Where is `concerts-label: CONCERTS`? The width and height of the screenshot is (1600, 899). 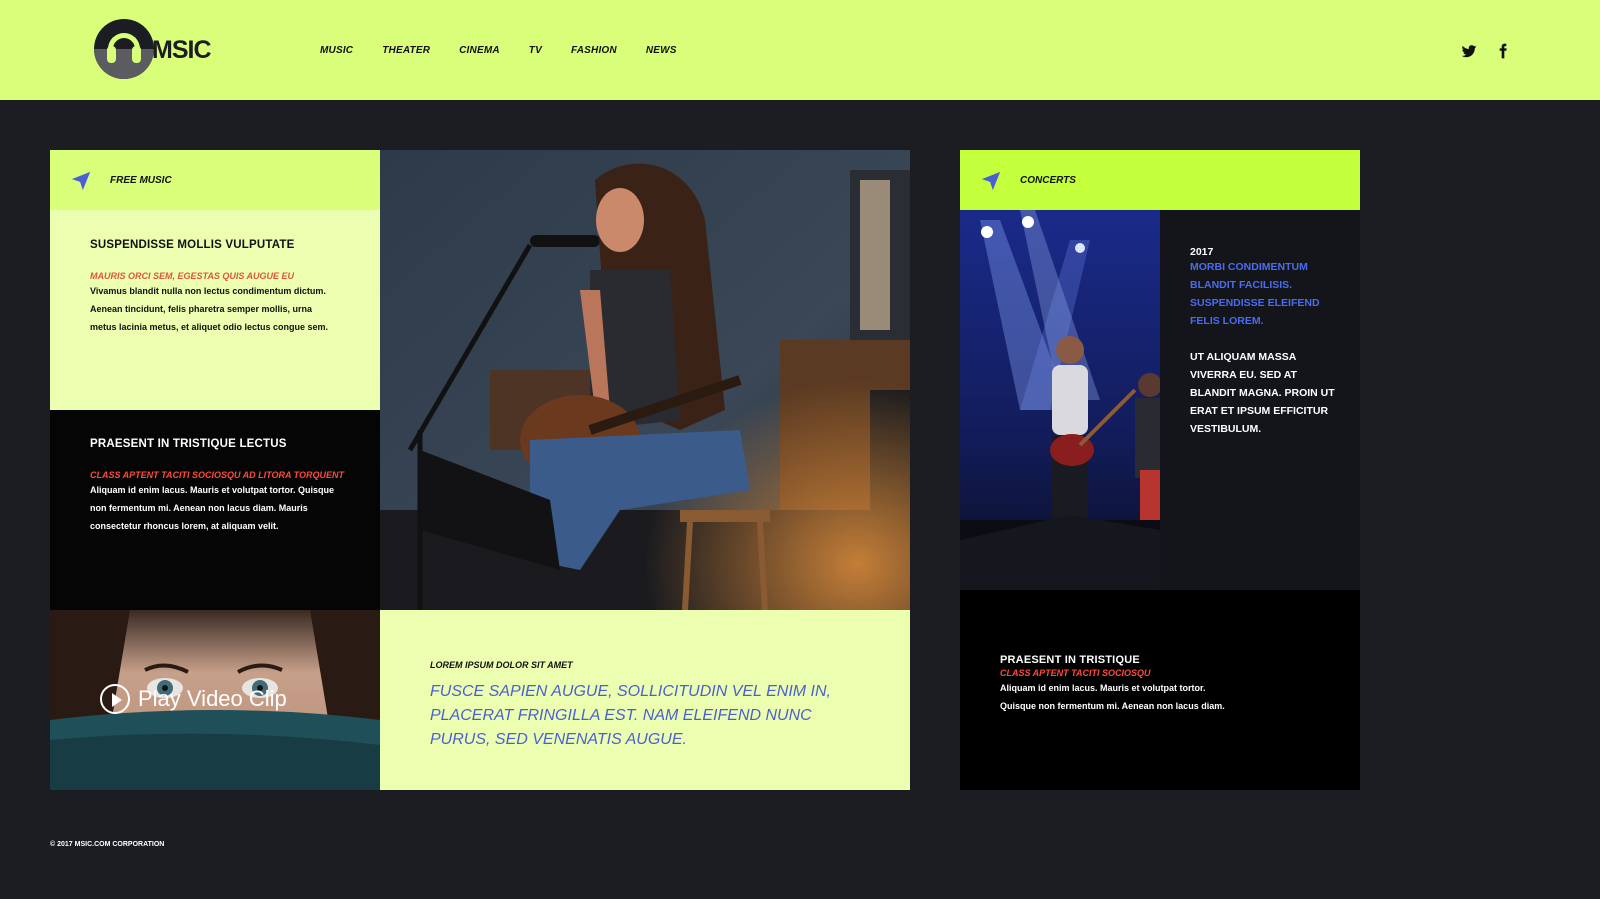
concerts-label: CONCERTS is located at coordinates (1048, 180).